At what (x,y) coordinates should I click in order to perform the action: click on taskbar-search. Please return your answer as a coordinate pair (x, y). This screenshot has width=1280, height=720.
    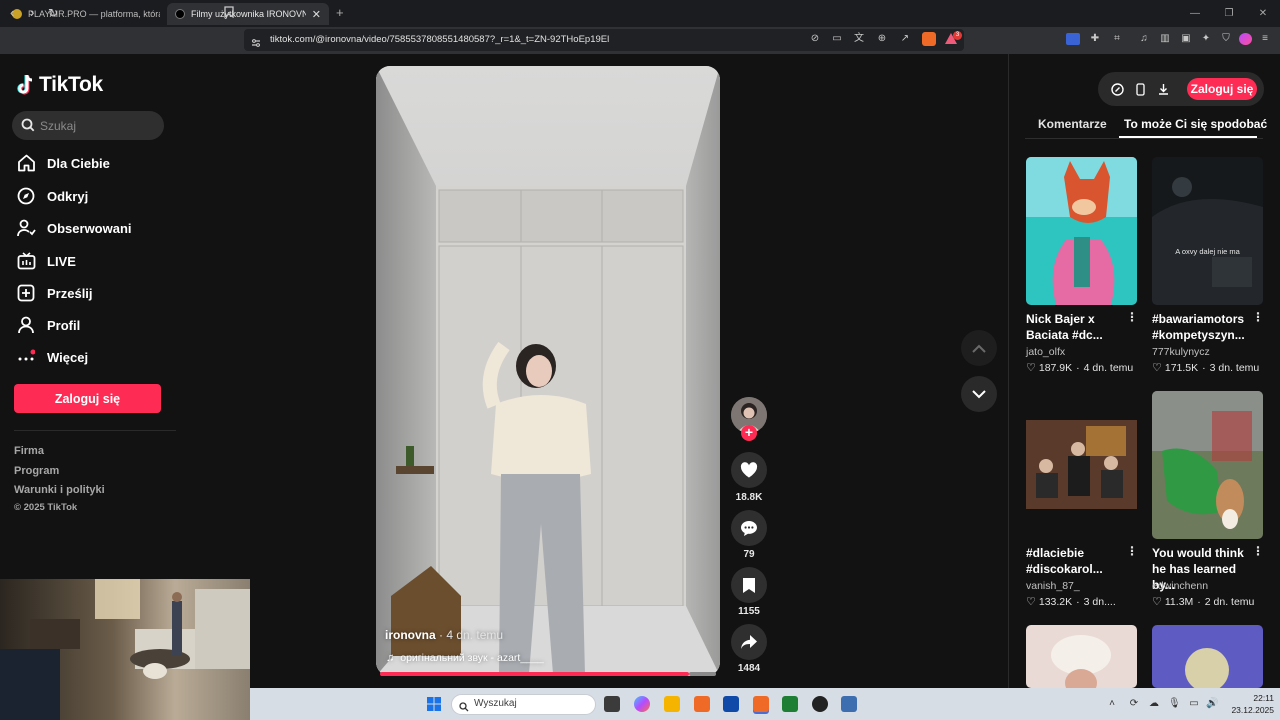
    Looking at the image, I should click on (523, 704).